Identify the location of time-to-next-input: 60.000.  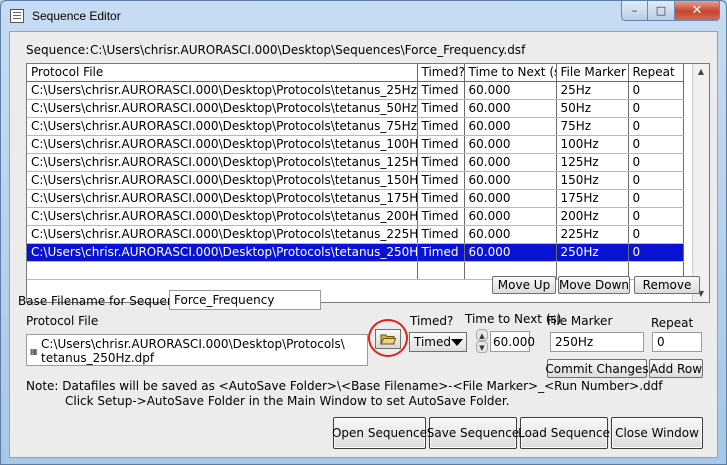
(512, 341).